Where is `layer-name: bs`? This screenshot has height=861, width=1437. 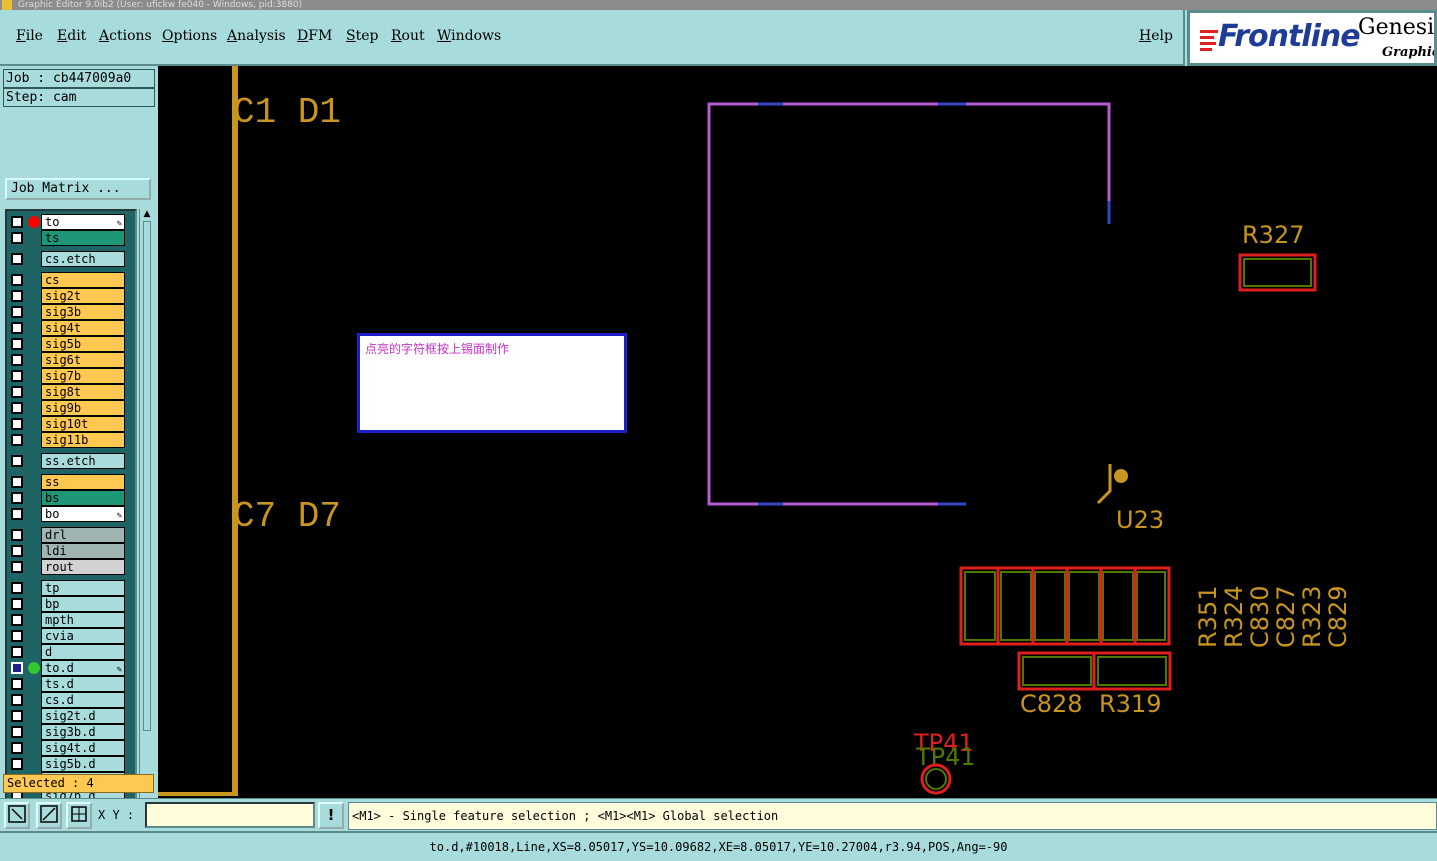 layer-name: bs is located at coordinates (83, 498).